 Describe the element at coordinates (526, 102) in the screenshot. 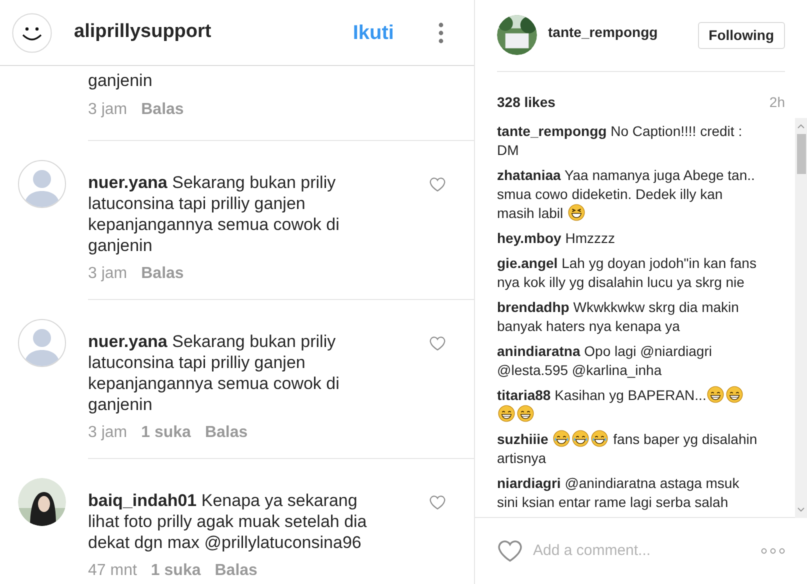

I see `likes-count: 328 likes` at that location.